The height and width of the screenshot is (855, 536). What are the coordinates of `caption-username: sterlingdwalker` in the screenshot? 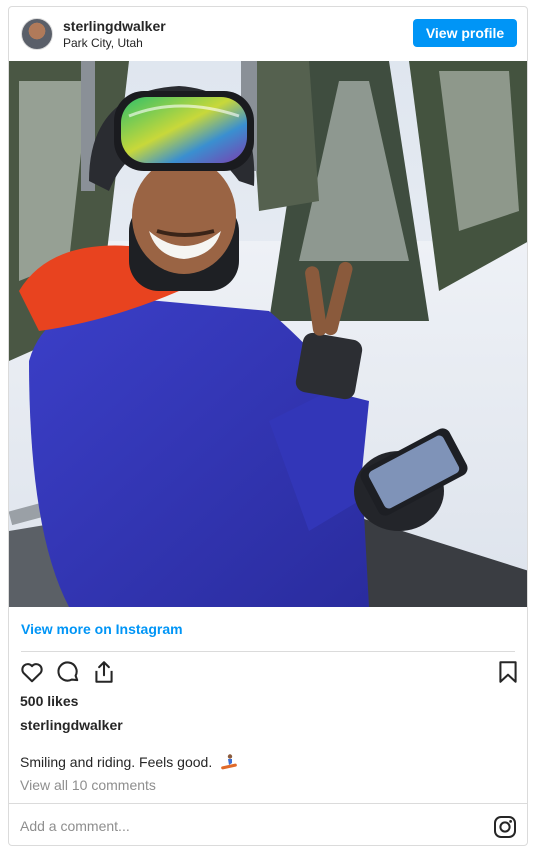 It's located at (71, 725).